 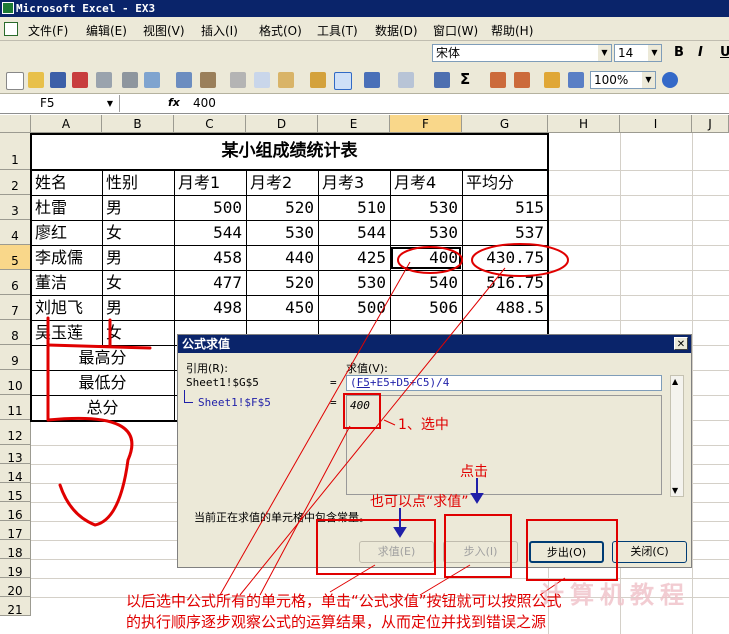 What do you see at coordinates (356, 183) in the screenshot?
I see `header-exam3: 月考3` at bounding box center [356, 183].